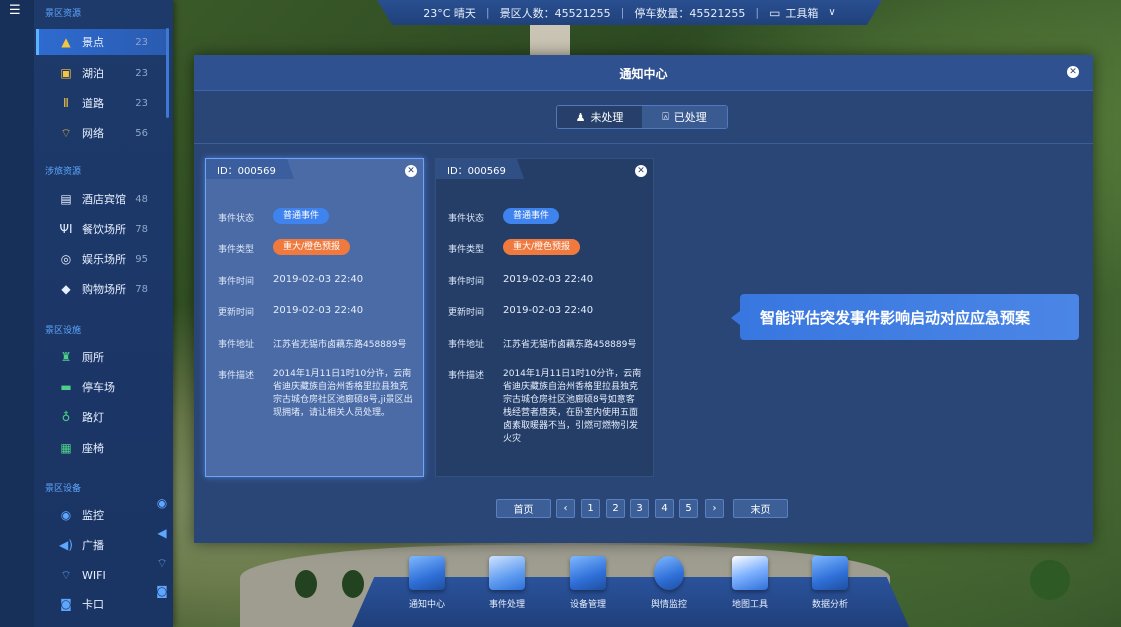 The height and width of the screenshot is (627, 1121). What do you see at coordinates (760, 508) in the screenshot?
I see `last-page-button: 末页` at bounding box center [760, 508].